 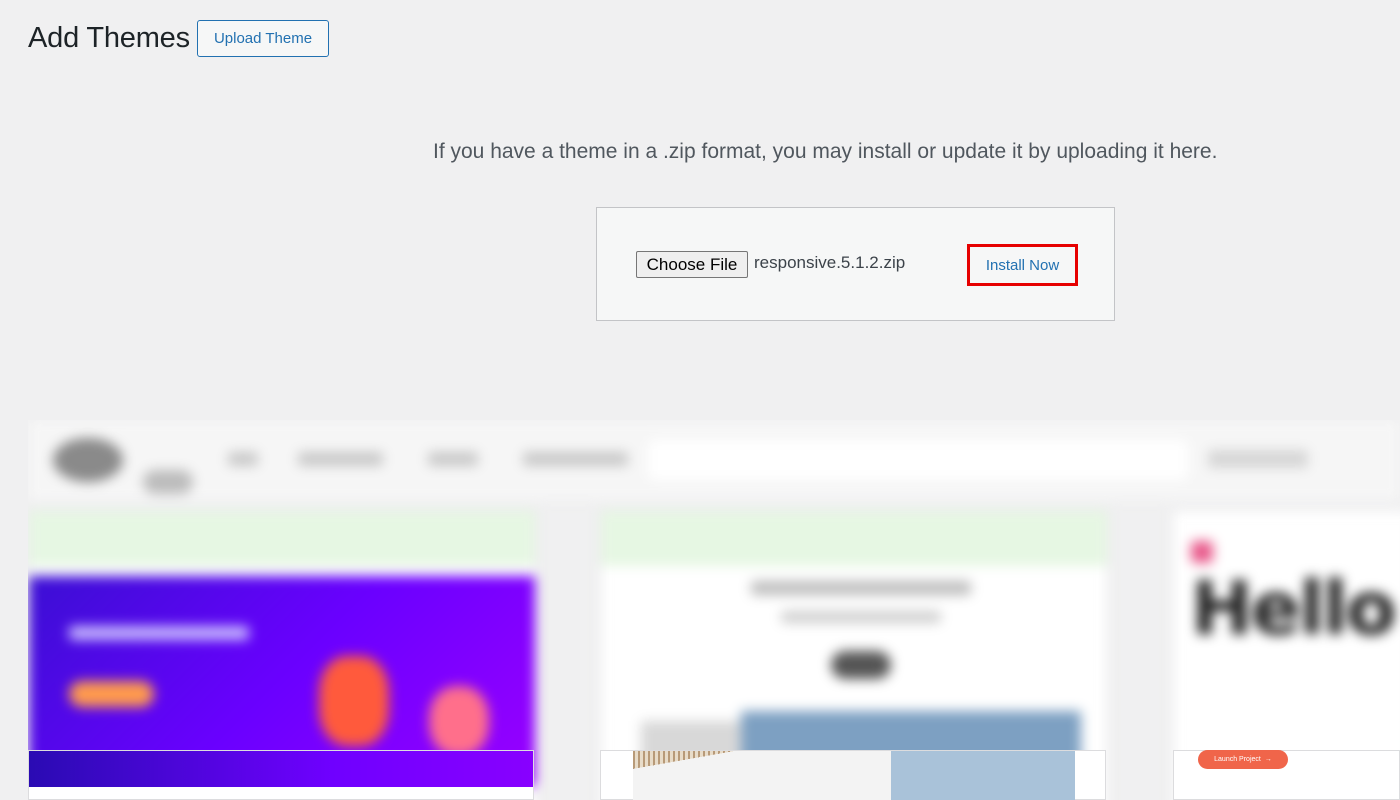 What do you see at coordinates (1258, 459) in the screenshot?
I see `preview-nav-right` at bounding box center [1258, 459].